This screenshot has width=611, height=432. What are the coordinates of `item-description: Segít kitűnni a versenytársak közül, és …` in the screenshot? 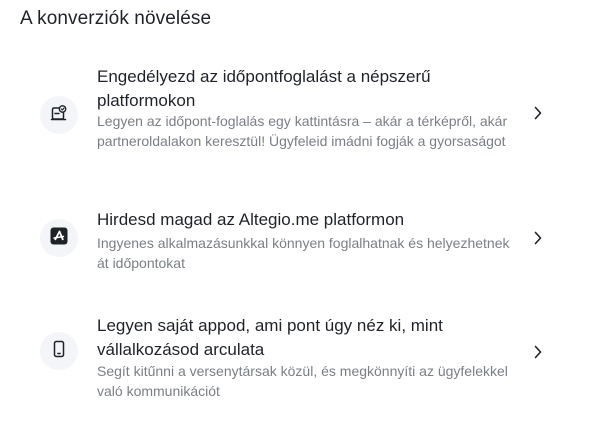 It's located at (302, 381).